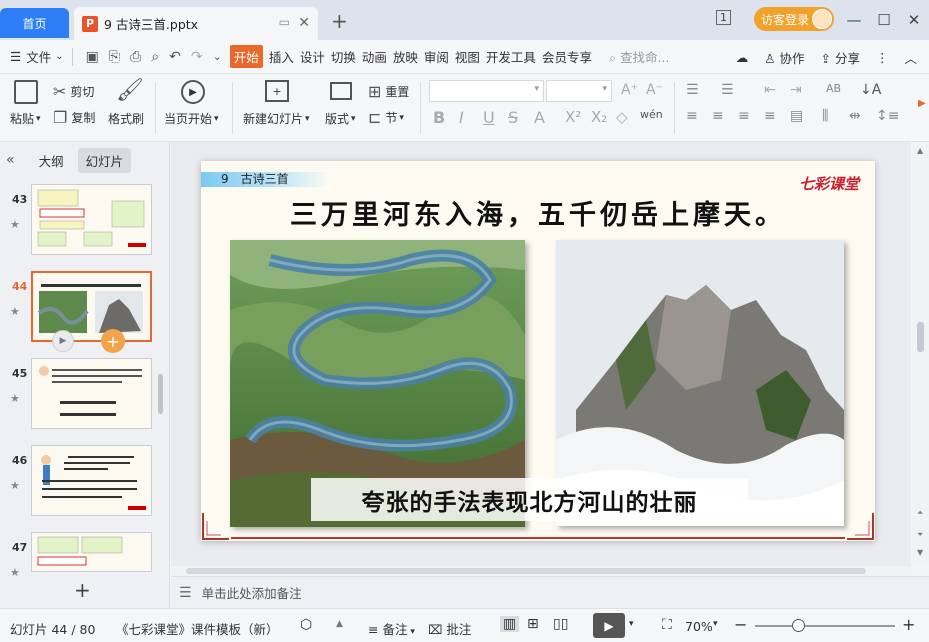 The image size is (929, 642). What do you see at coordinates (742, 57) in the screenshot?
I see `cloud-sync-icon: ☁` at bounding box center [742, 57].